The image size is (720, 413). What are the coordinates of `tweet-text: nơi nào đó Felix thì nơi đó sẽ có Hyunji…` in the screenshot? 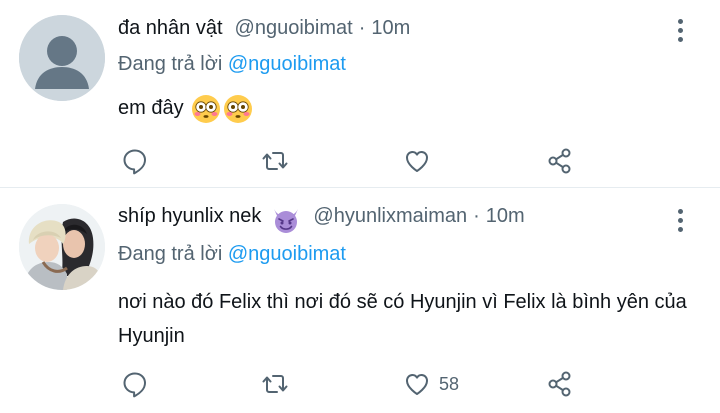 It's located at (402, 319).